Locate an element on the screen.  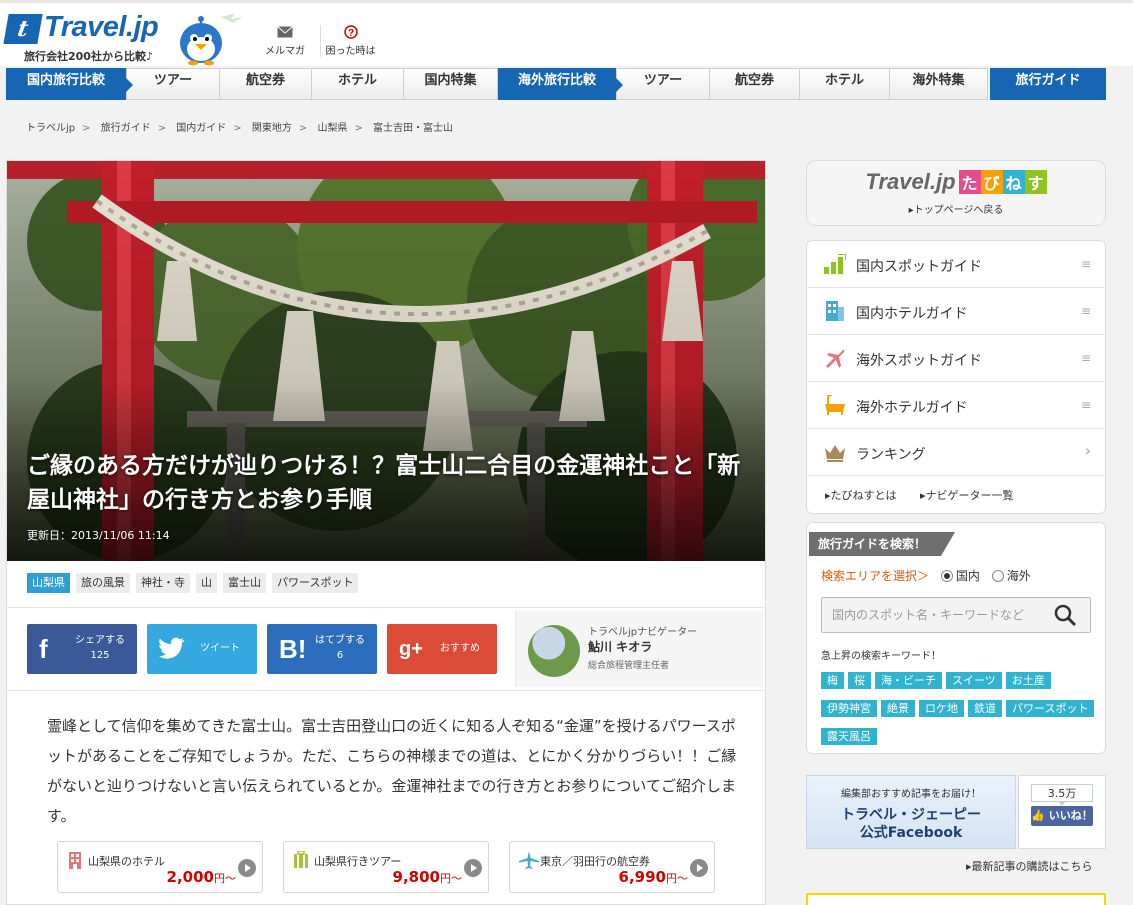
hotel-price-card: 山梨県のホテル 2,000円〜 is located at coordinates (160, 867).